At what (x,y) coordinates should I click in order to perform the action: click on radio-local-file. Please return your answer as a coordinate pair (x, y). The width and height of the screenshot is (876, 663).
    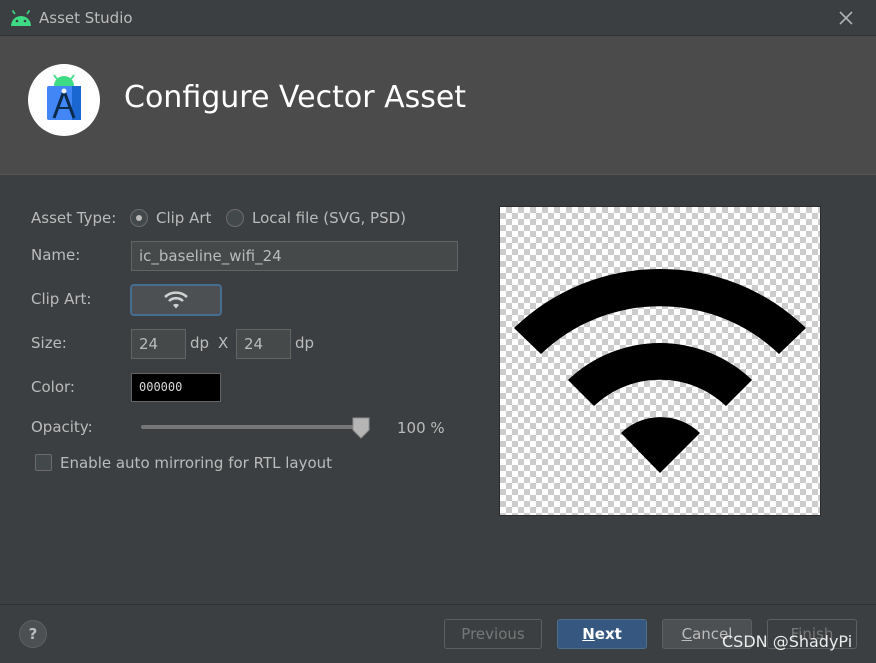
    Looking at the image, I should click on (235, 218).